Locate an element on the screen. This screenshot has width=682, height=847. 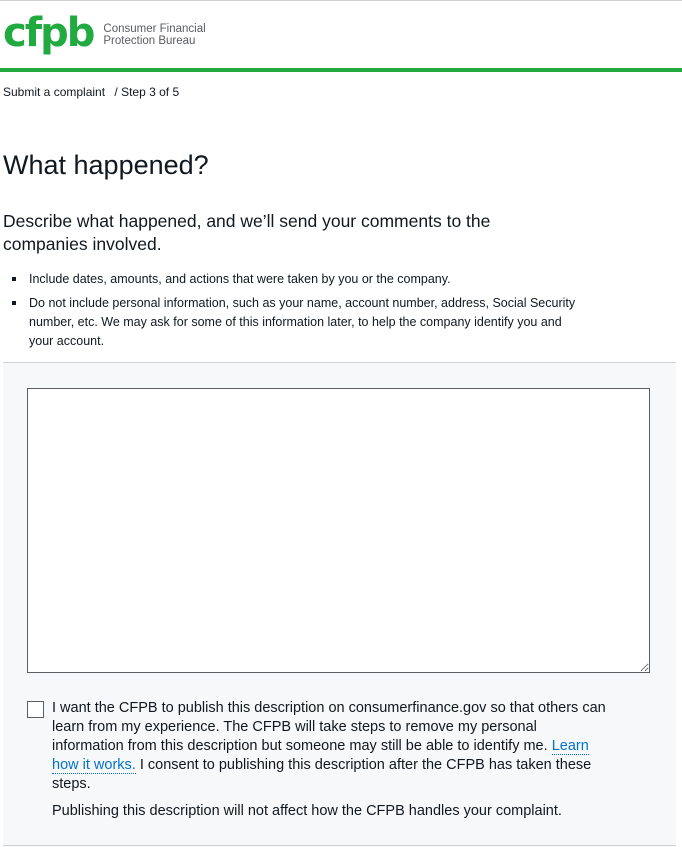
header-accent-bar is located at coordinates (341, 70).